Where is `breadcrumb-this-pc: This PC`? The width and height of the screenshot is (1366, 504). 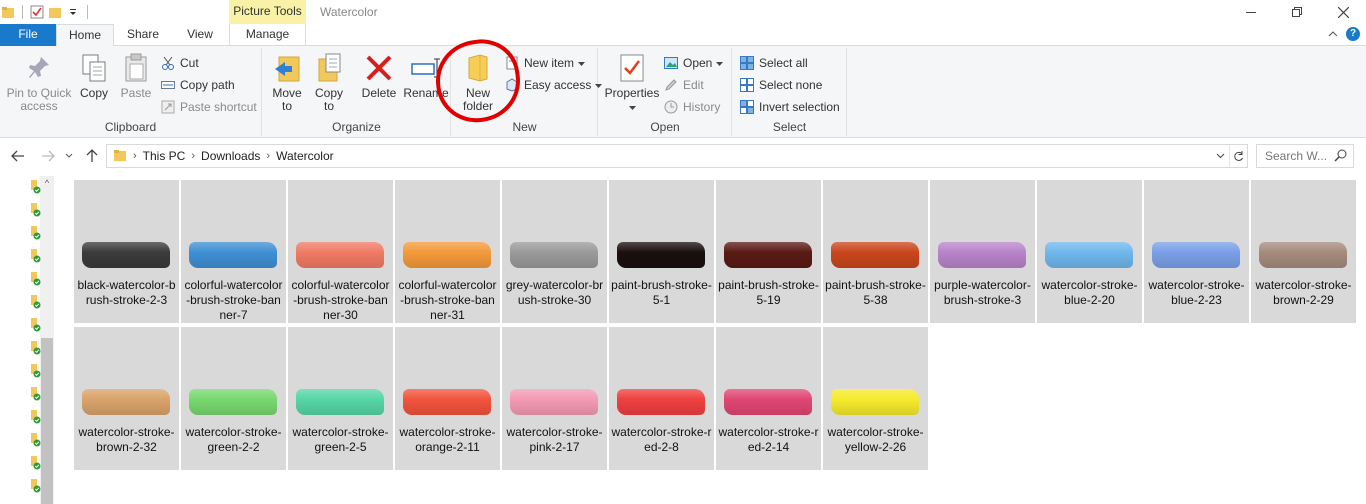
breadcrumb-this-pc: This PC is located at coordinates (164, 156).